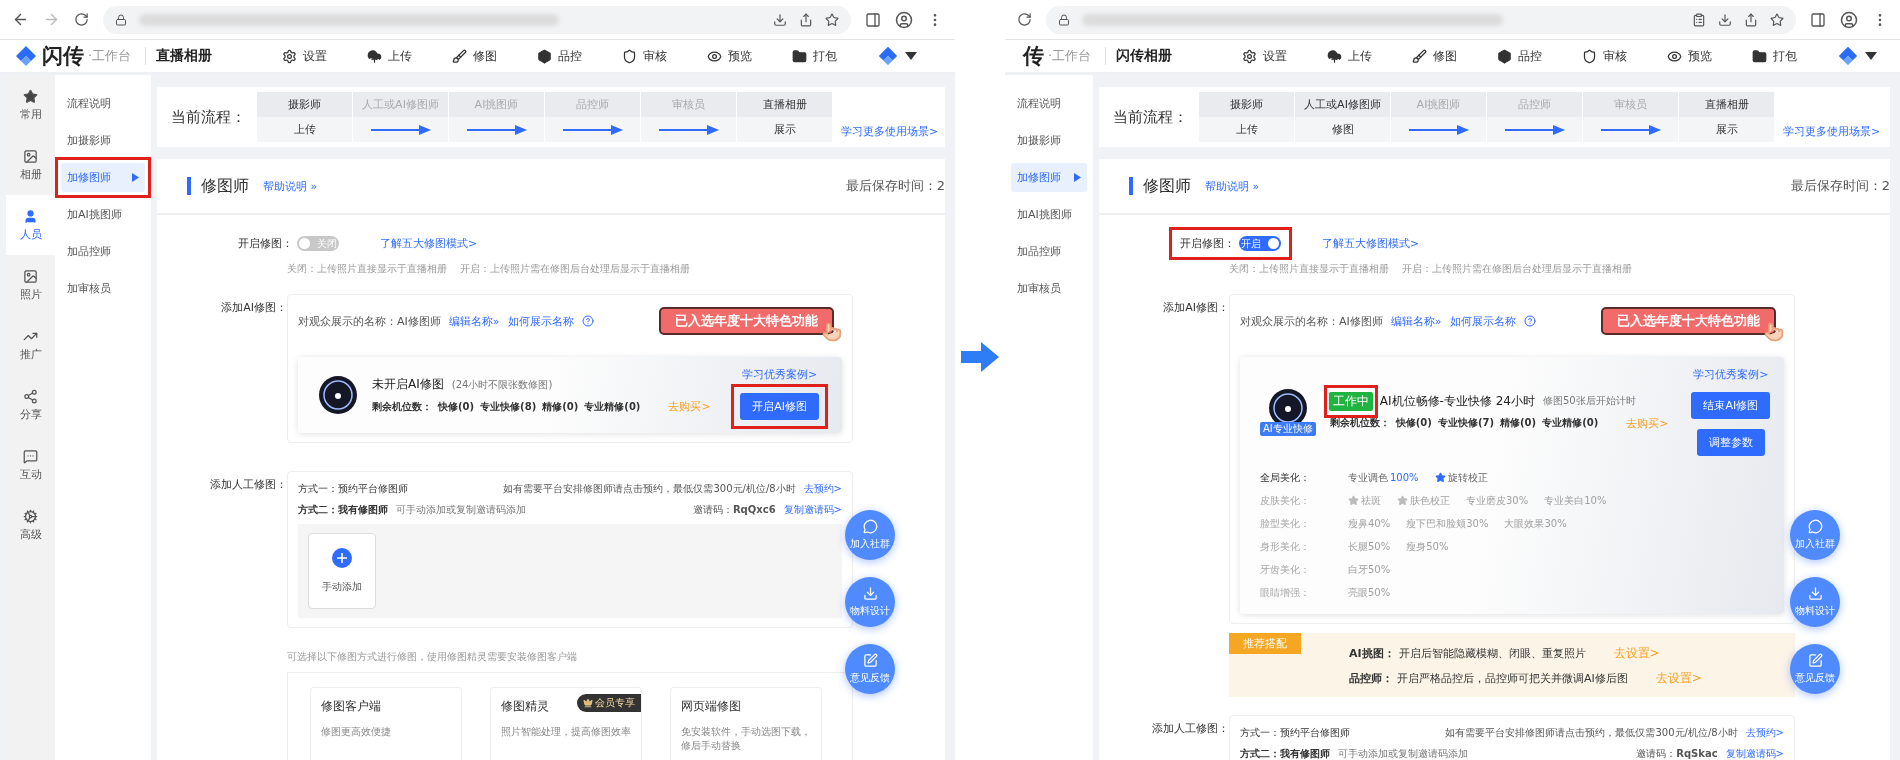 Image resolution: width=1900 pixels, height=760 pixels. What do you see at coordinates (1265, 643) in the screenshot?
I see `recommend-tag: 推荐搭配` at bounding box center [1265, 643].